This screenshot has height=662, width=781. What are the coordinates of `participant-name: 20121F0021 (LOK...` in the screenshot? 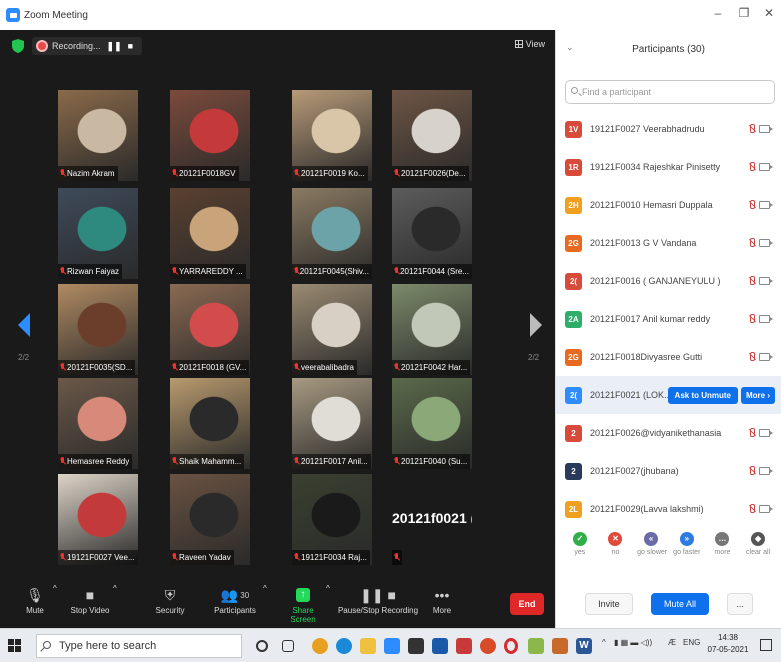 It's located at (629, 395).